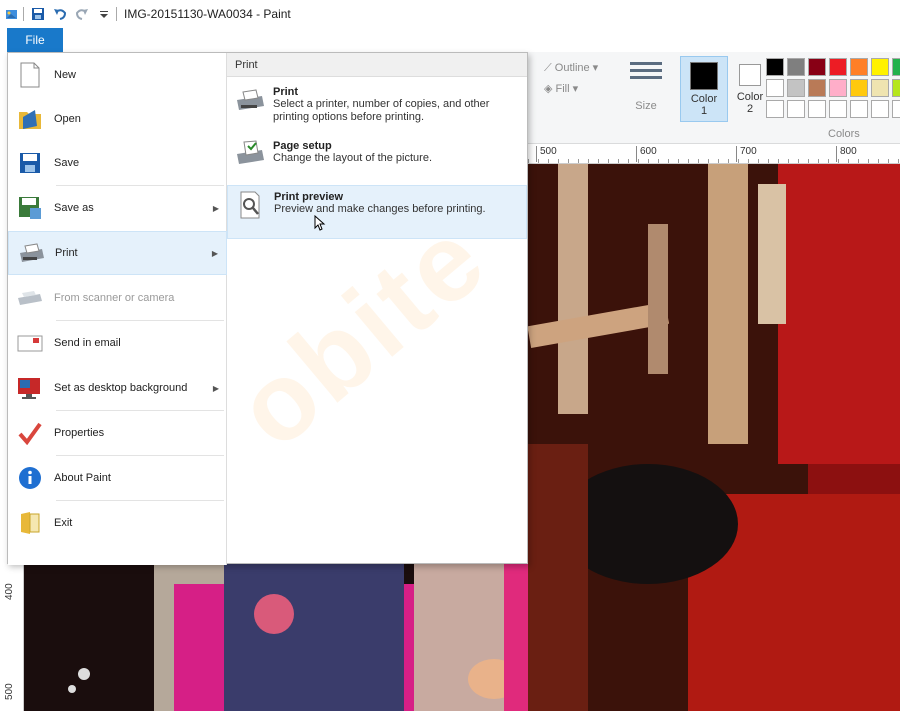  I want to click on menu-item-properties: Properties, so click(117, 433).